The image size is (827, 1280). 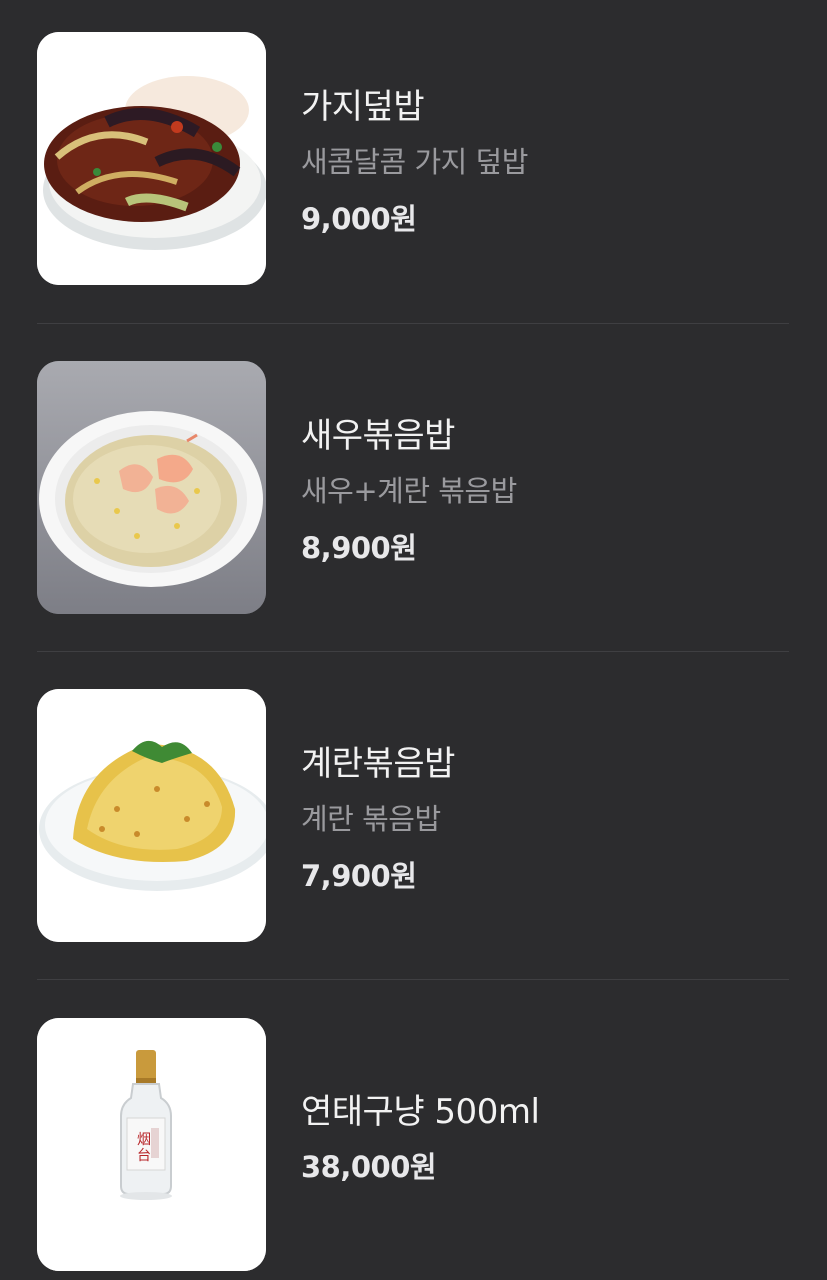 What do you see at coordinates (359, 876) in the screenshot?
I see `menu-item-price: 7,900원` at bounding box center [359, 876].